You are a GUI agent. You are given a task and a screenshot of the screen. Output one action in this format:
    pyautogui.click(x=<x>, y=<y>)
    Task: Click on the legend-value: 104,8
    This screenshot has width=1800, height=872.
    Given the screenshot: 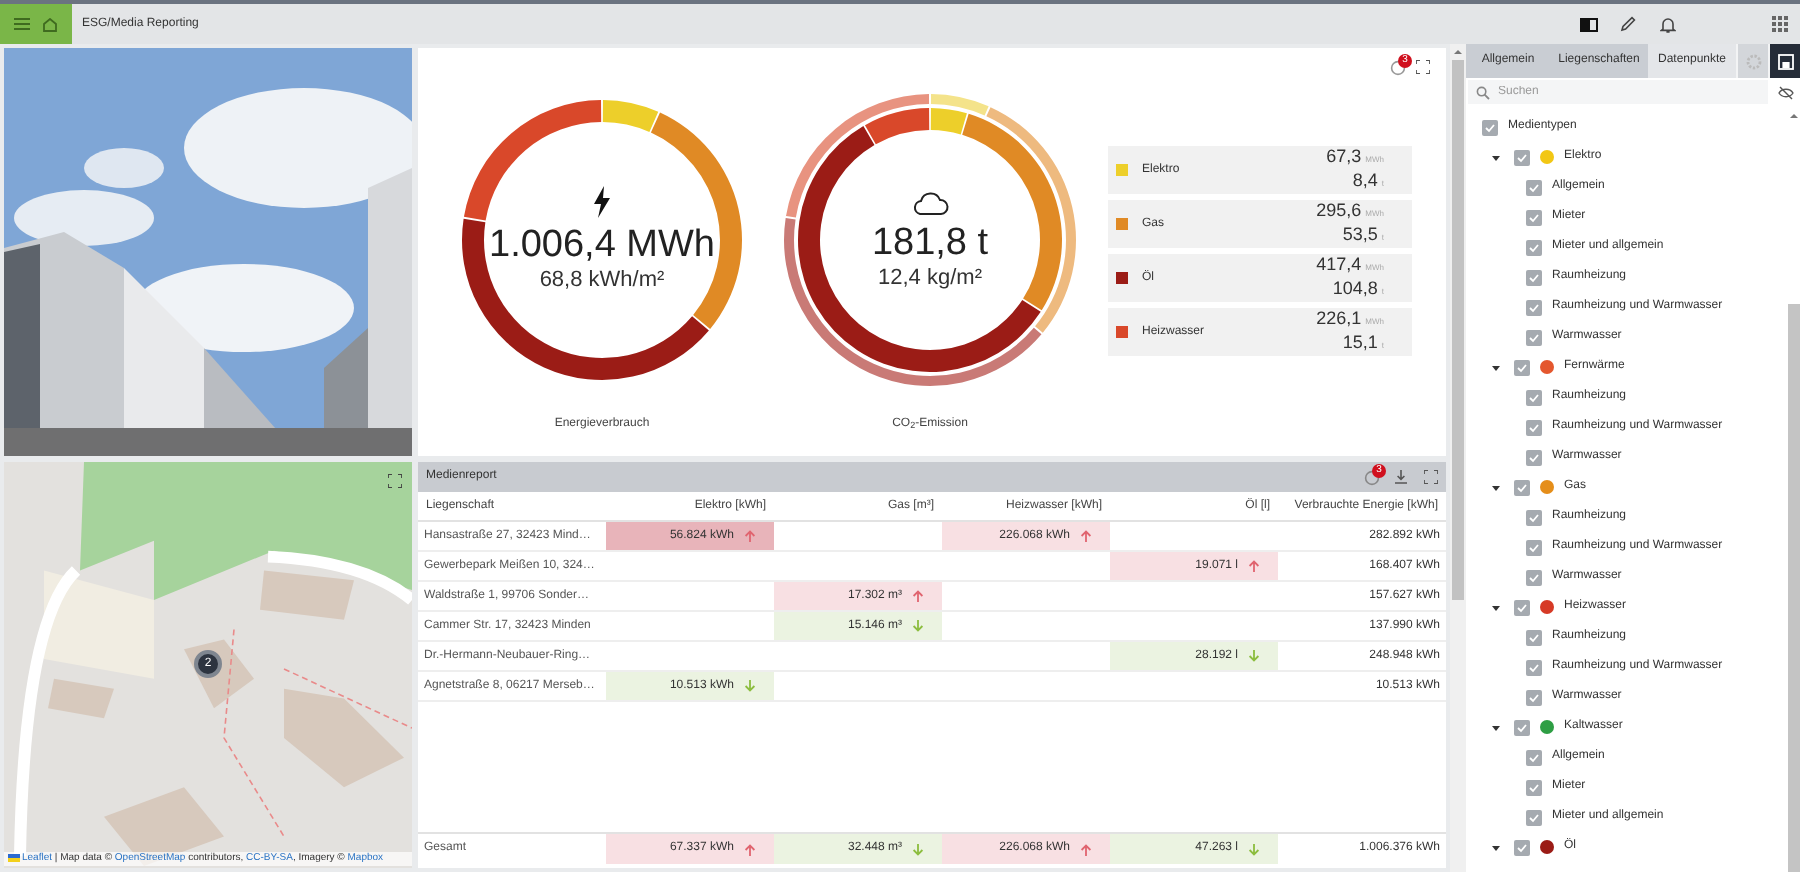 What is the action you would take?
    pyautogui.click(x=1355, y=288)
    